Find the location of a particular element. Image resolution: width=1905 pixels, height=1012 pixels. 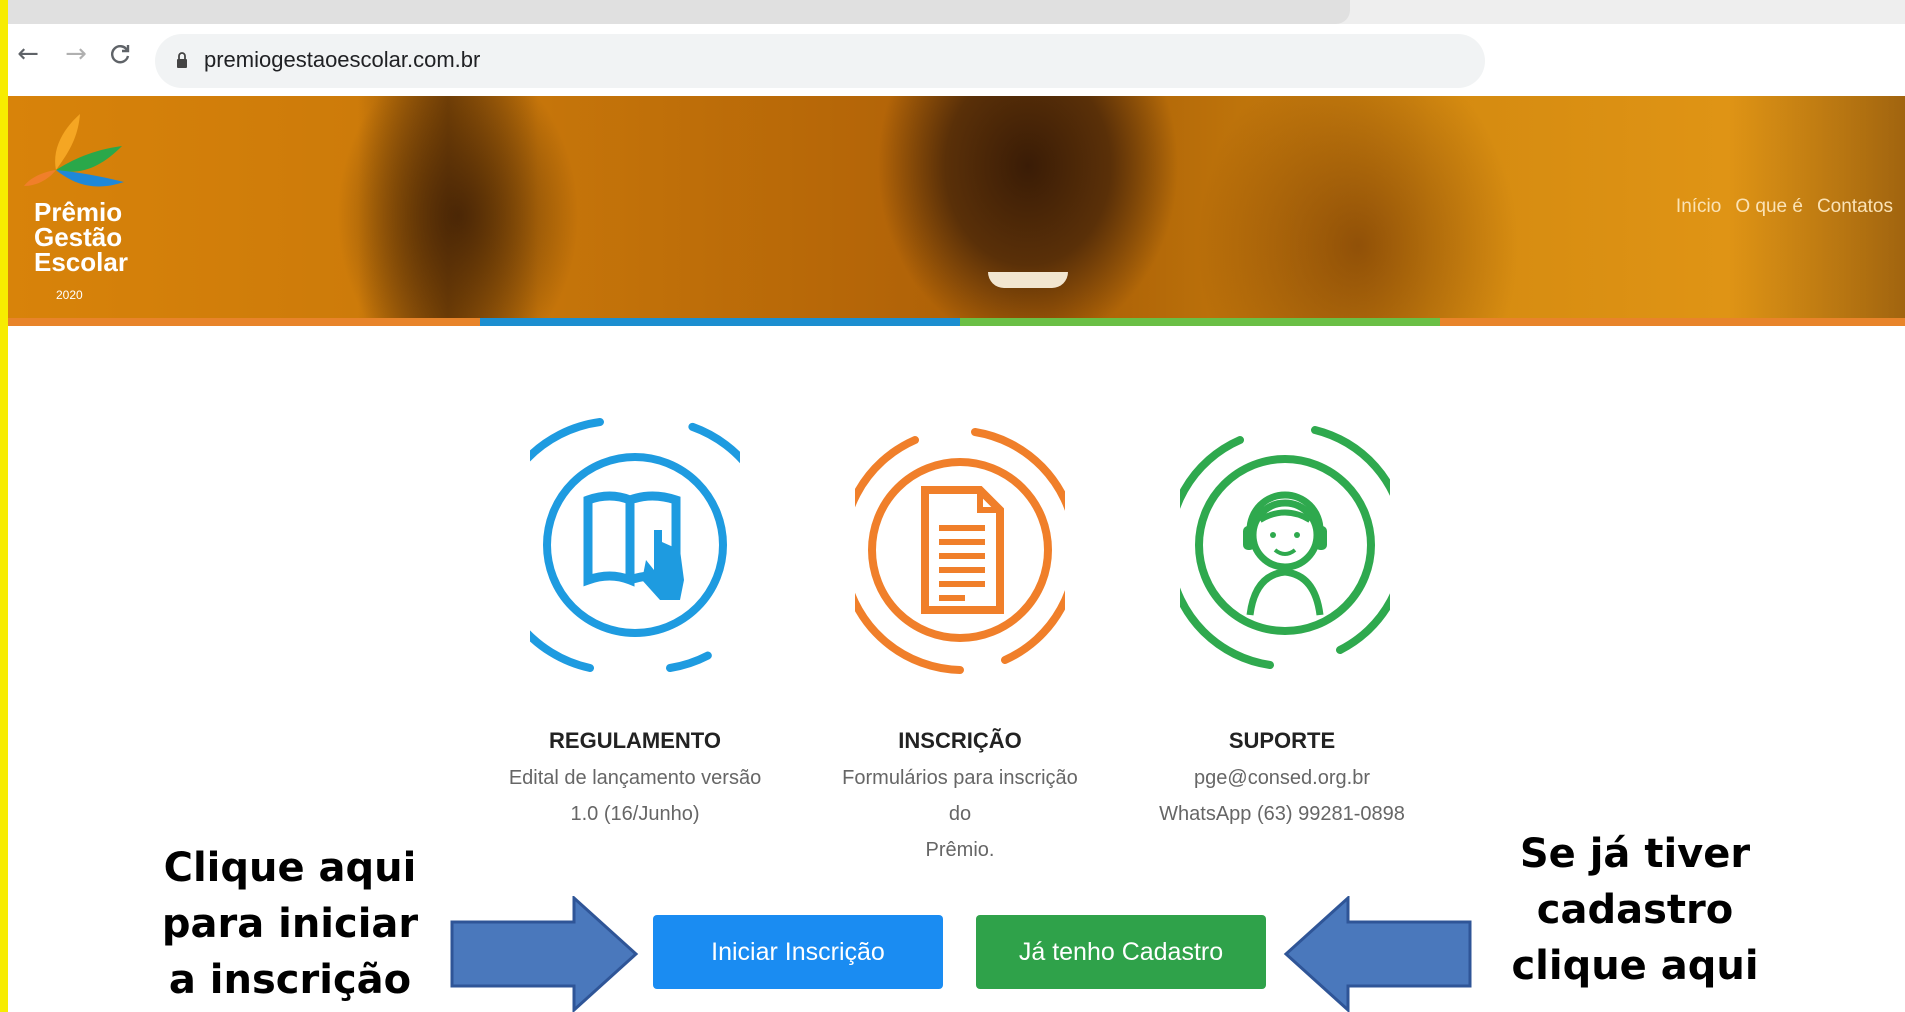

card-title: INSCRIÇÃO is located at coordinates (960, 740).